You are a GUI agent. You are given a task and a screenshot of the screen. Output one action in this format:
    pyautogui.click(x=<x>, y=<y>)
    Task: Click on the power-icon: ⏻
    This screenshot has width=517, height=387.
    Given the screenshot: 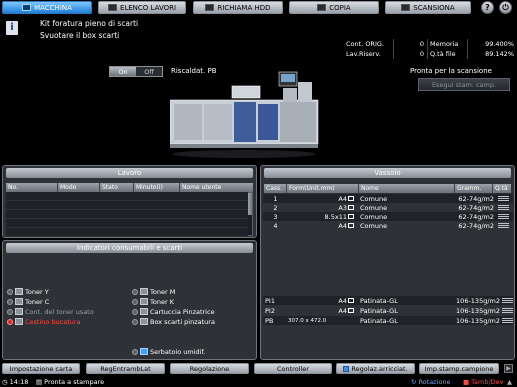 What is the action you would take?
    pyautogui.click(x=505, y=7)
    